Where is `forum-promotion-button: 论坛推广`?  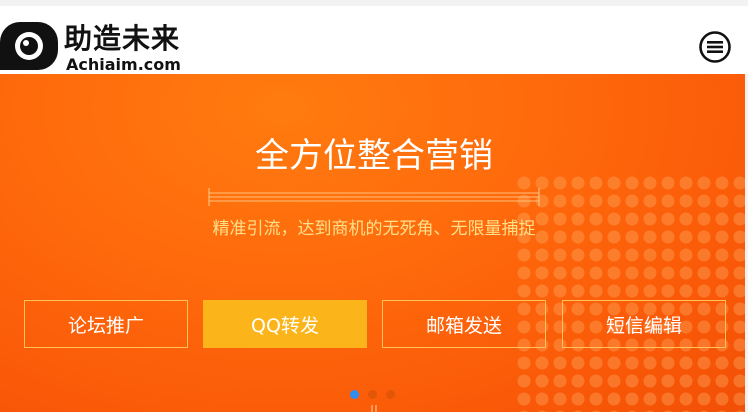 forum-promotion-button: 论坛推广 is located at coordinates (106, 324).